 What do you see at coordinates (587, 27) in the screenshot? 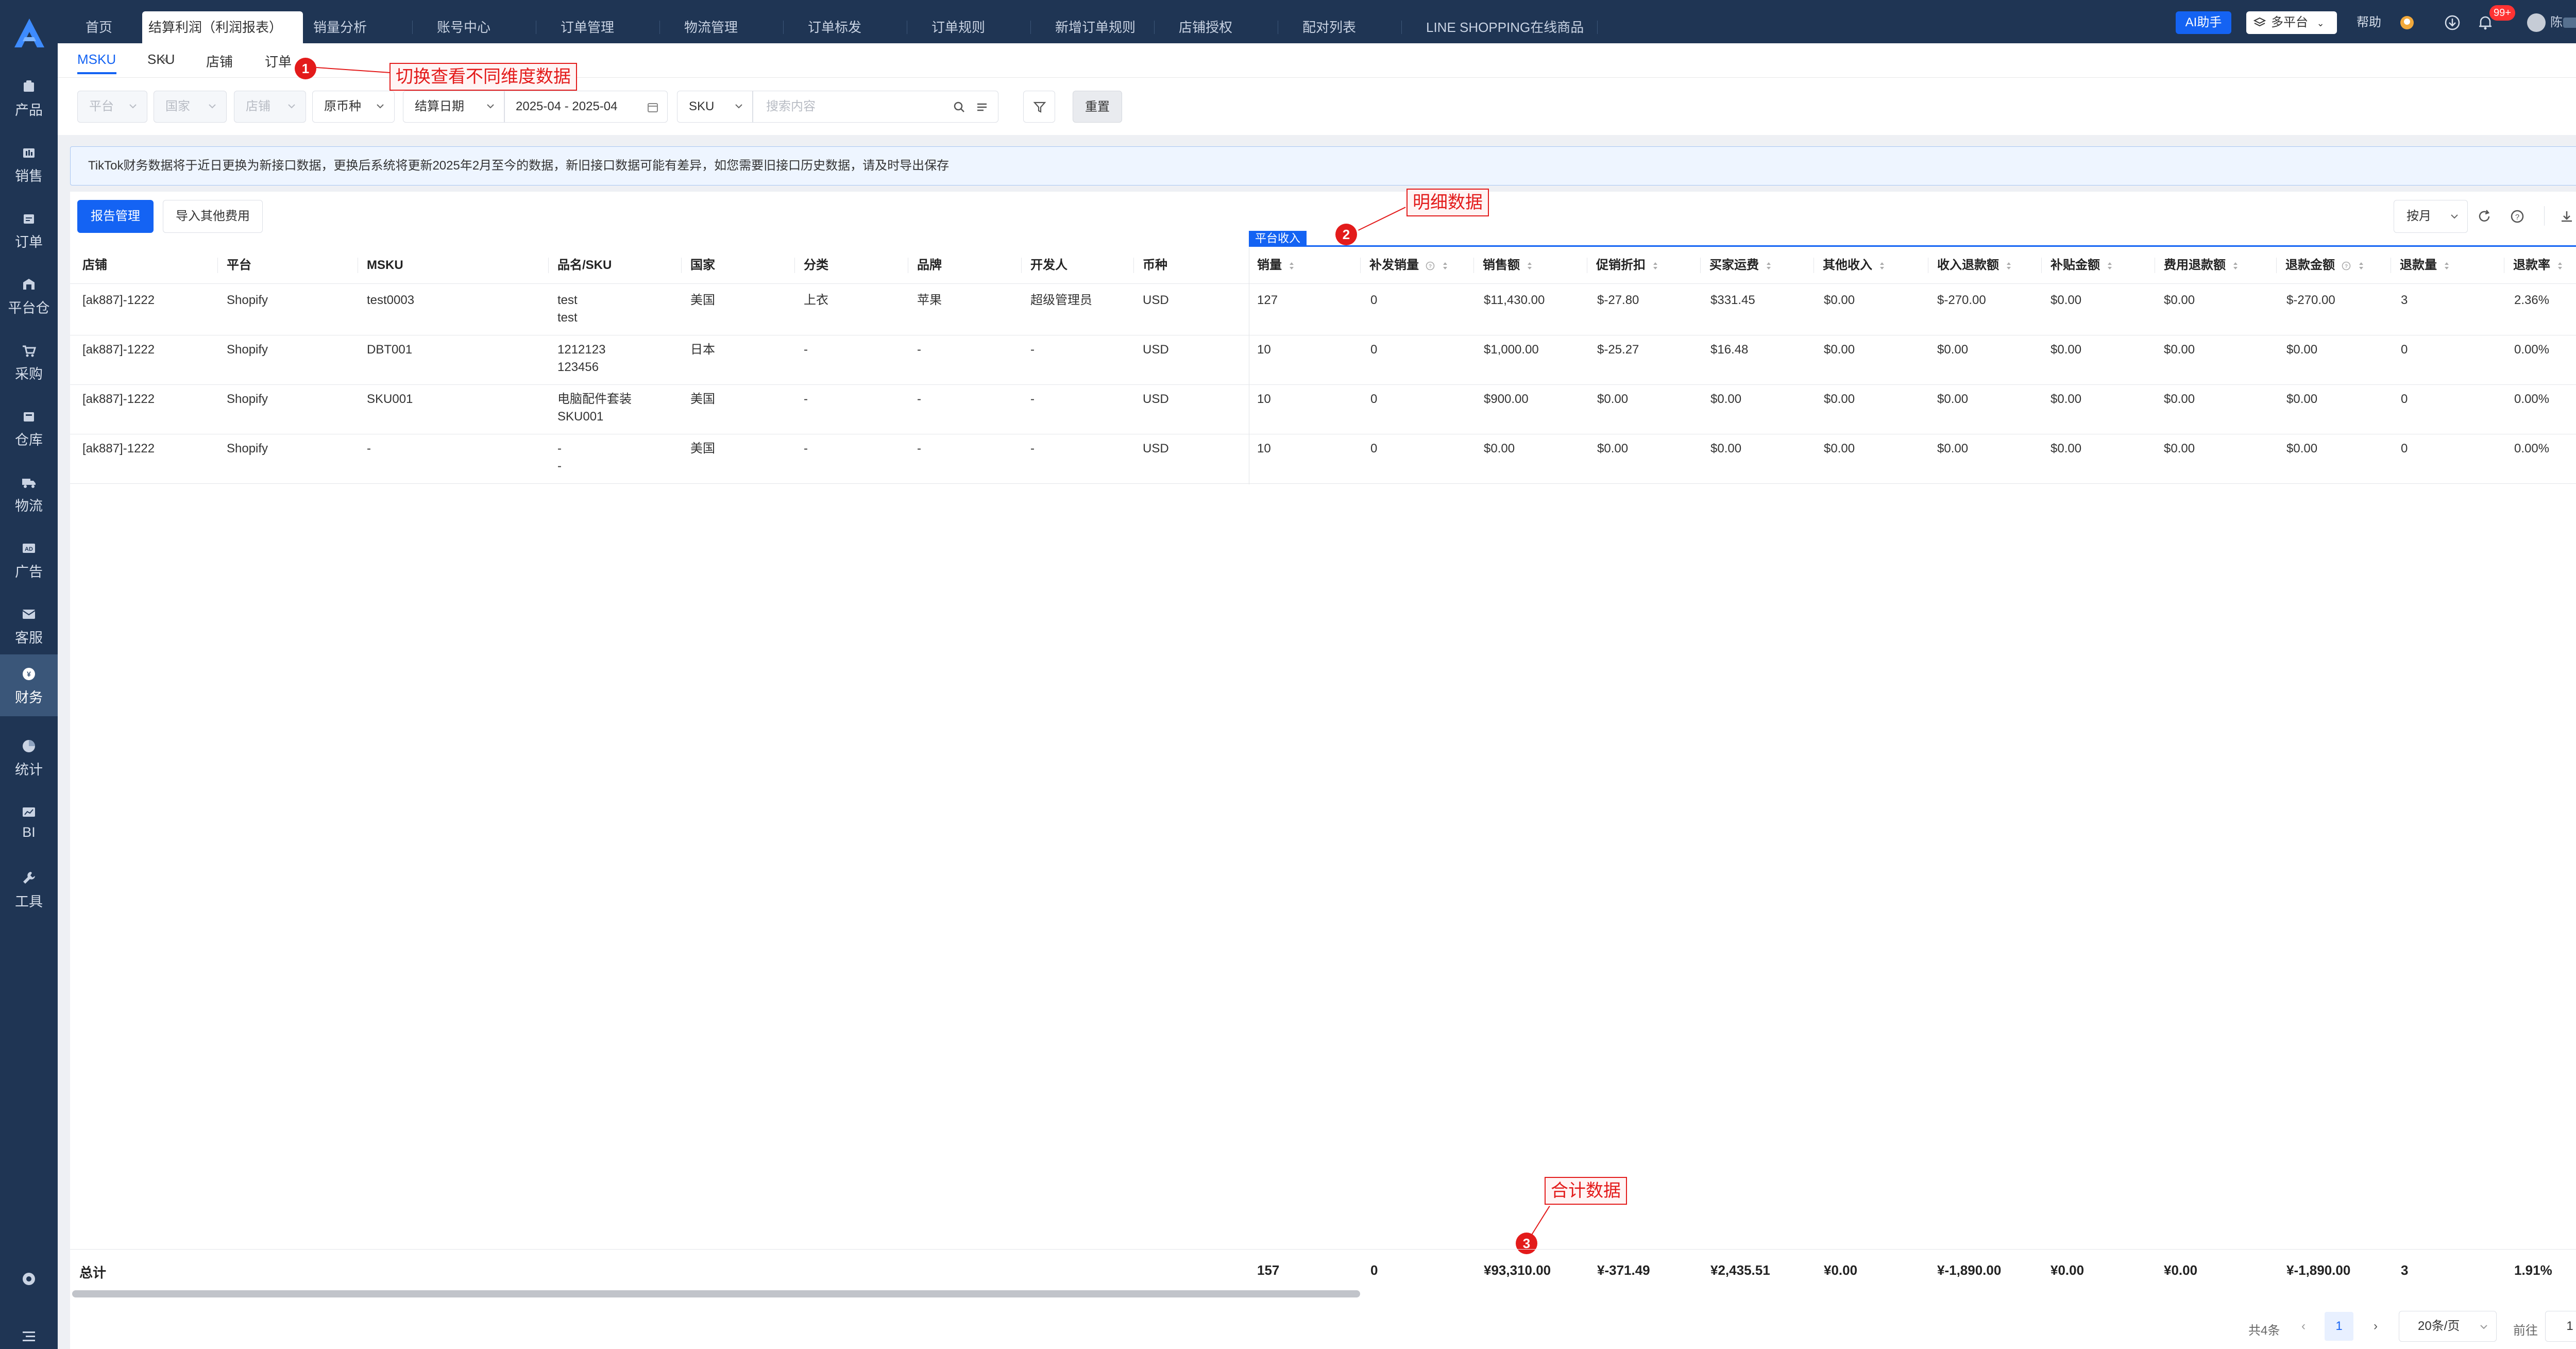
I see `tab-order-management: 订单管理` at bounding box center [587, 27].